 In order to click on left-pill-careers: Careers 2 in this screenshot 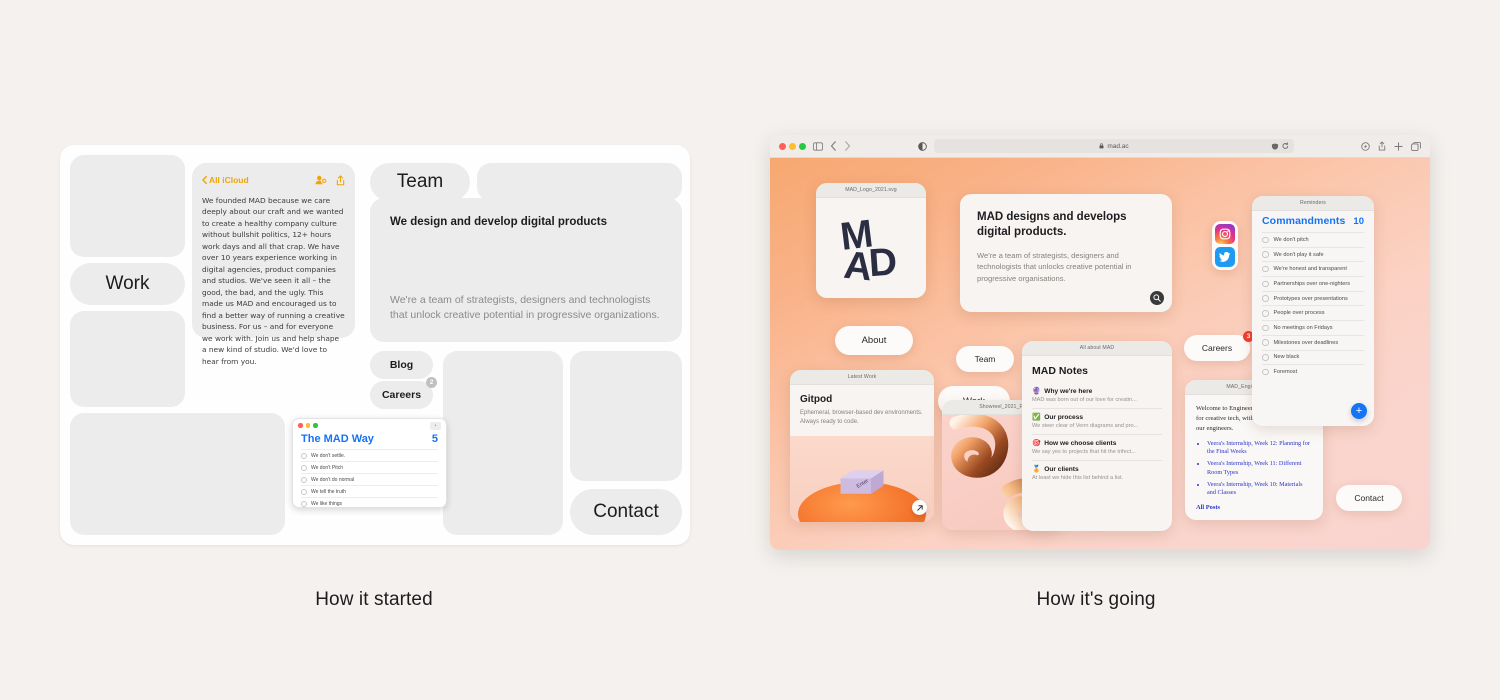, I will do `click(403, 393)`.